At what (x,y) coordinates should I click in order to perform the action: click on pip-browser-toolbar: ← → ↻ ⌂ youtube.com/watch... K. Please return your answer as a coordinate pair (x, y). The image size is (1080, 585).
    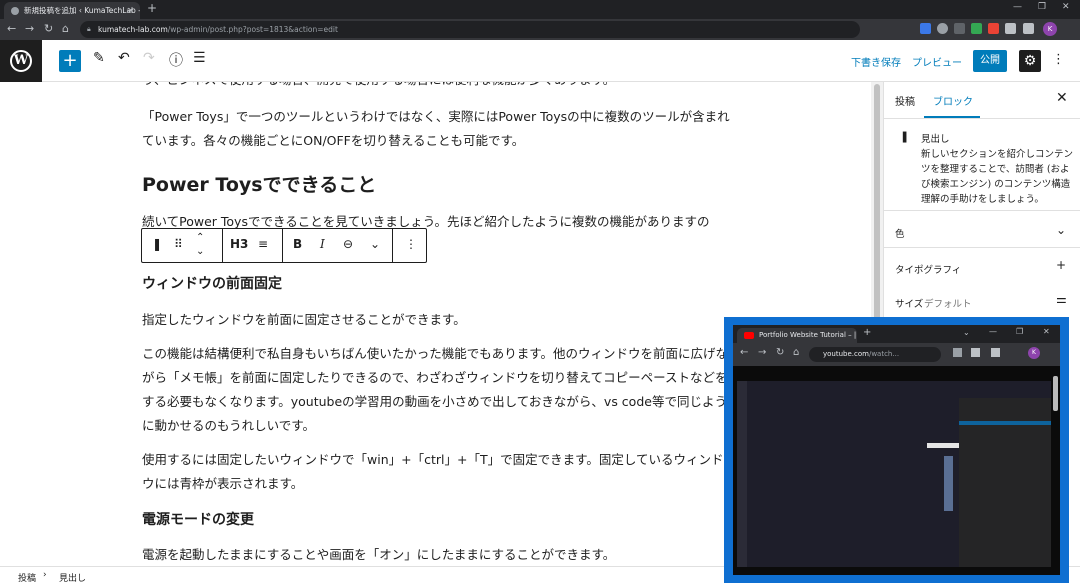
    Looking at the image, I should click on (896, 354).